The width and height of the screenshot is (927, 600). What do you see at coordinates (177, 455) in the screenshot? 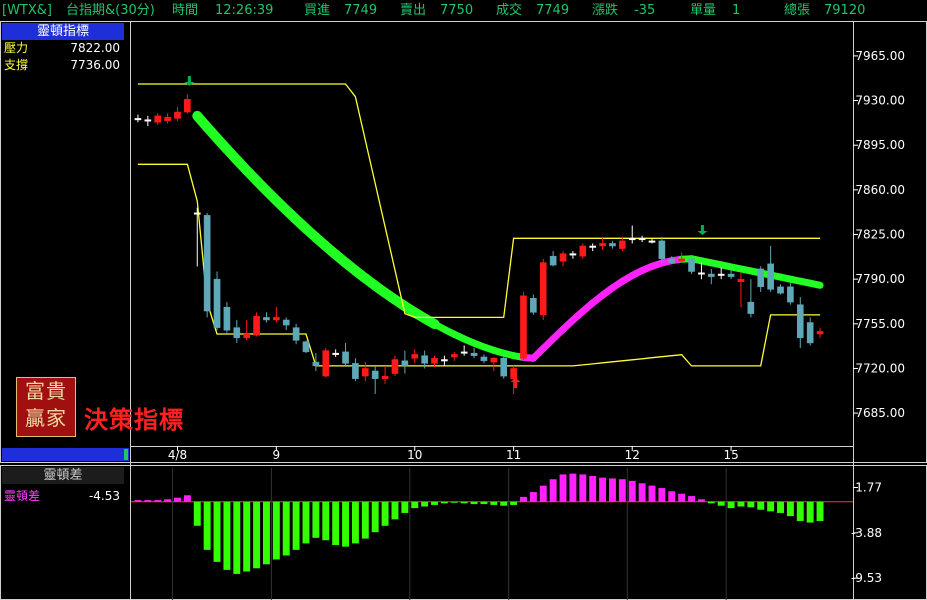
I see `x-tick-label: 4/8` at bounding box center [177, 455].